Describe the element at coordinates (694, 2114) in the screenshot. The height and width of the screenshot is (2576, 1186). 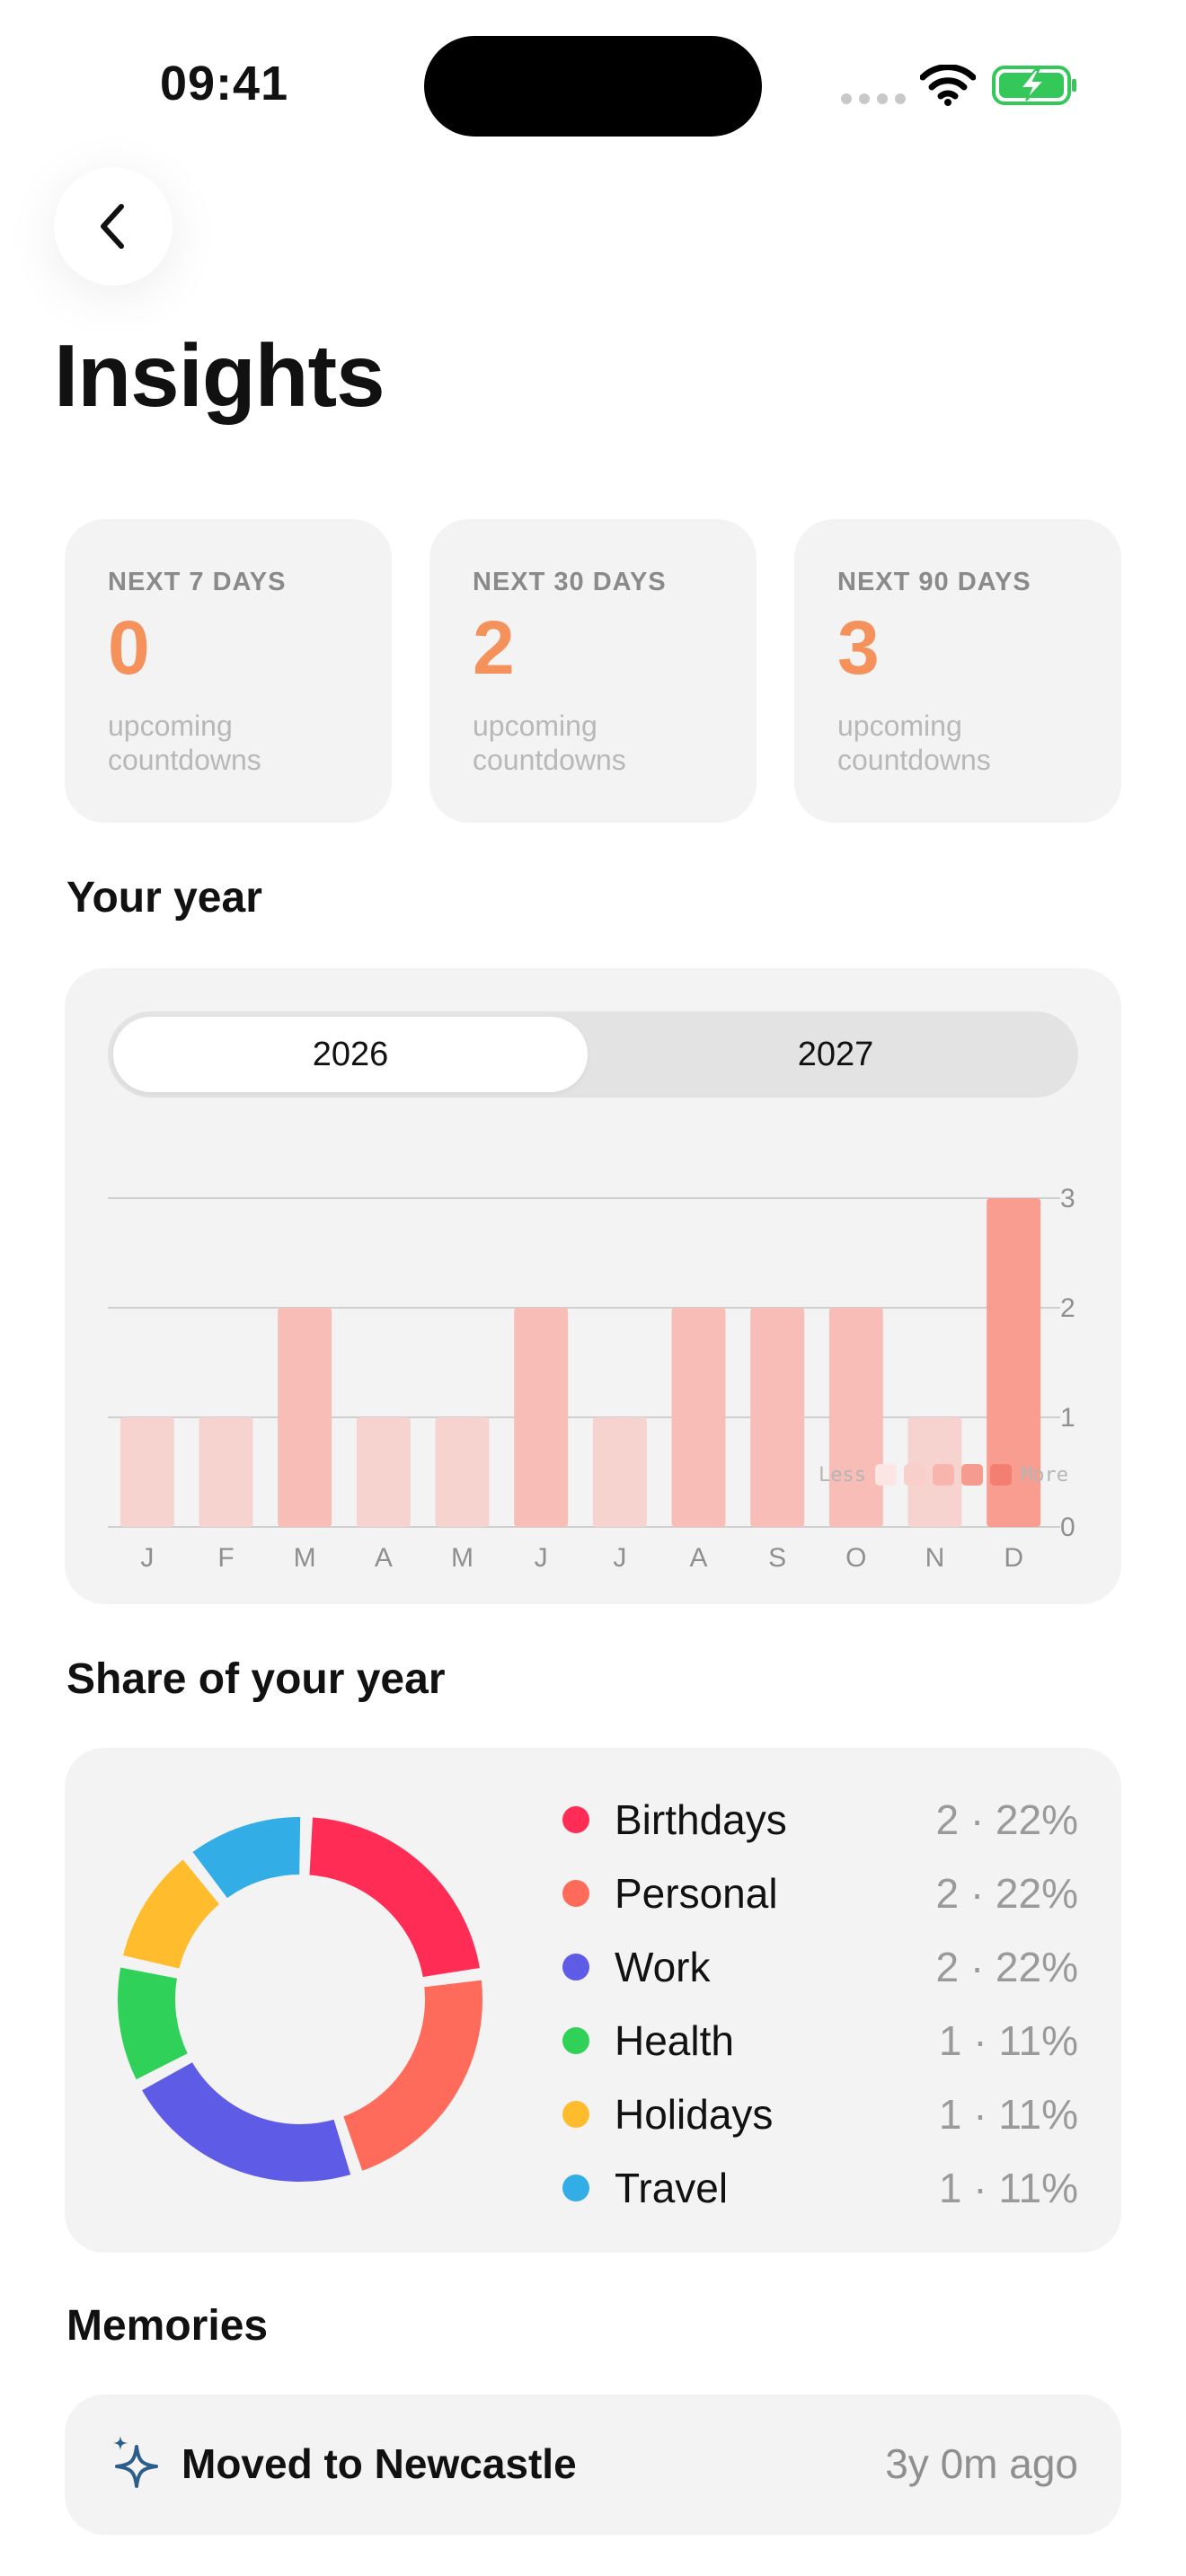
I see `legend-name: Holidays` at that location.